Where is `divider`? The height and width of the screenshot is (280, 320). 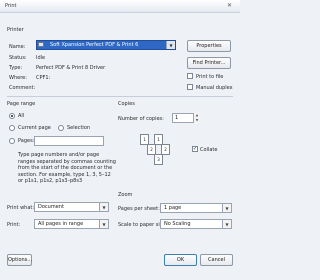 divider is located at coordinates (120, 96).